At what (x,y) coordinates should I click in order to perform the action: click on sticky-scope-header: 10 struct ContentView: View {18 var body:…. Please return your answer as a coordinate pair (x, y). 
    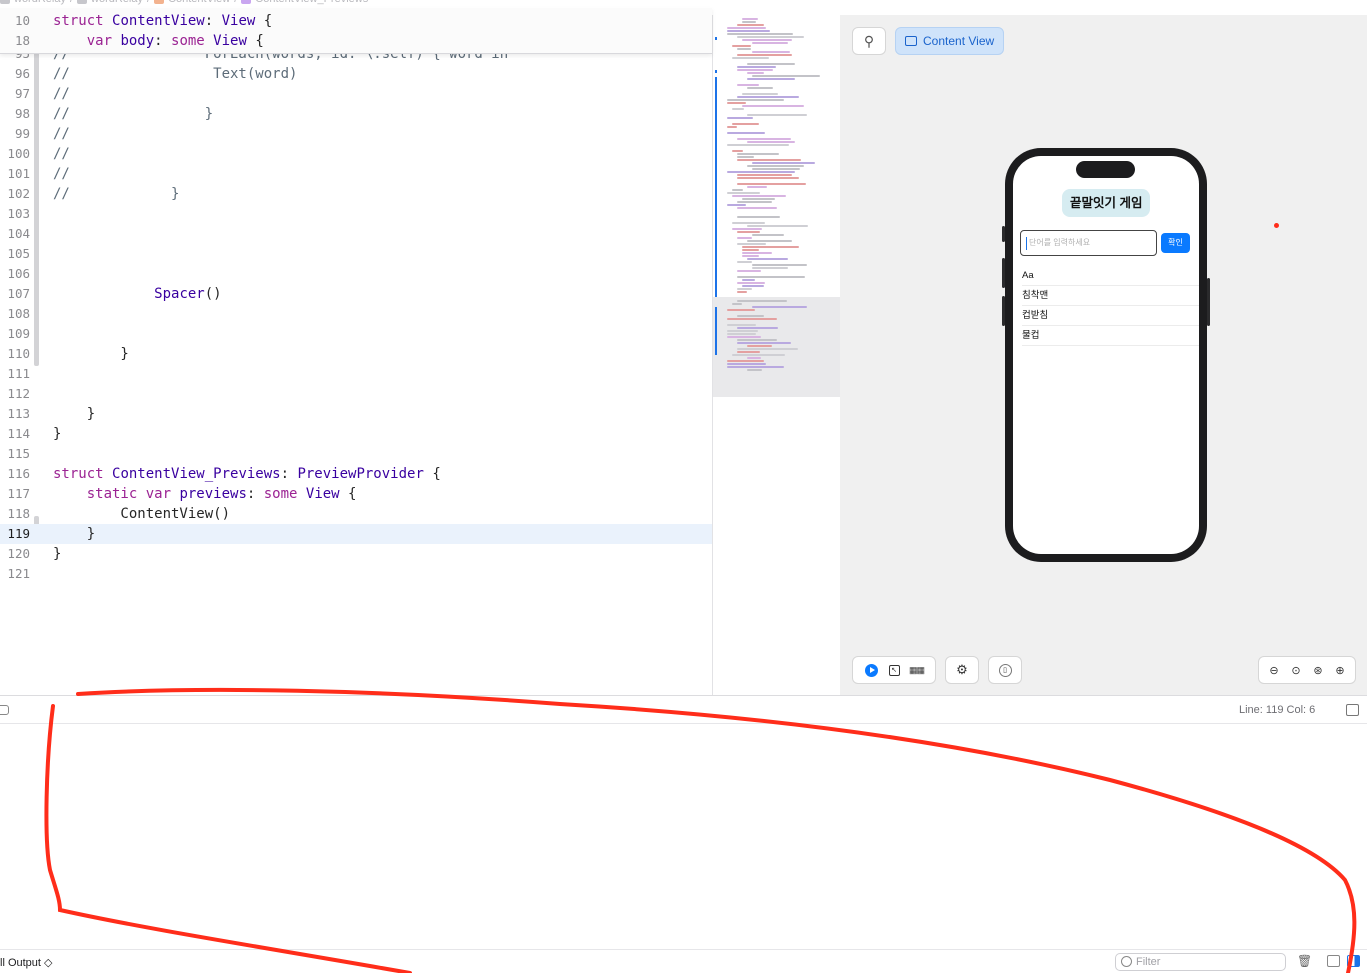
    Looking at the image, I should click on (356, 31).